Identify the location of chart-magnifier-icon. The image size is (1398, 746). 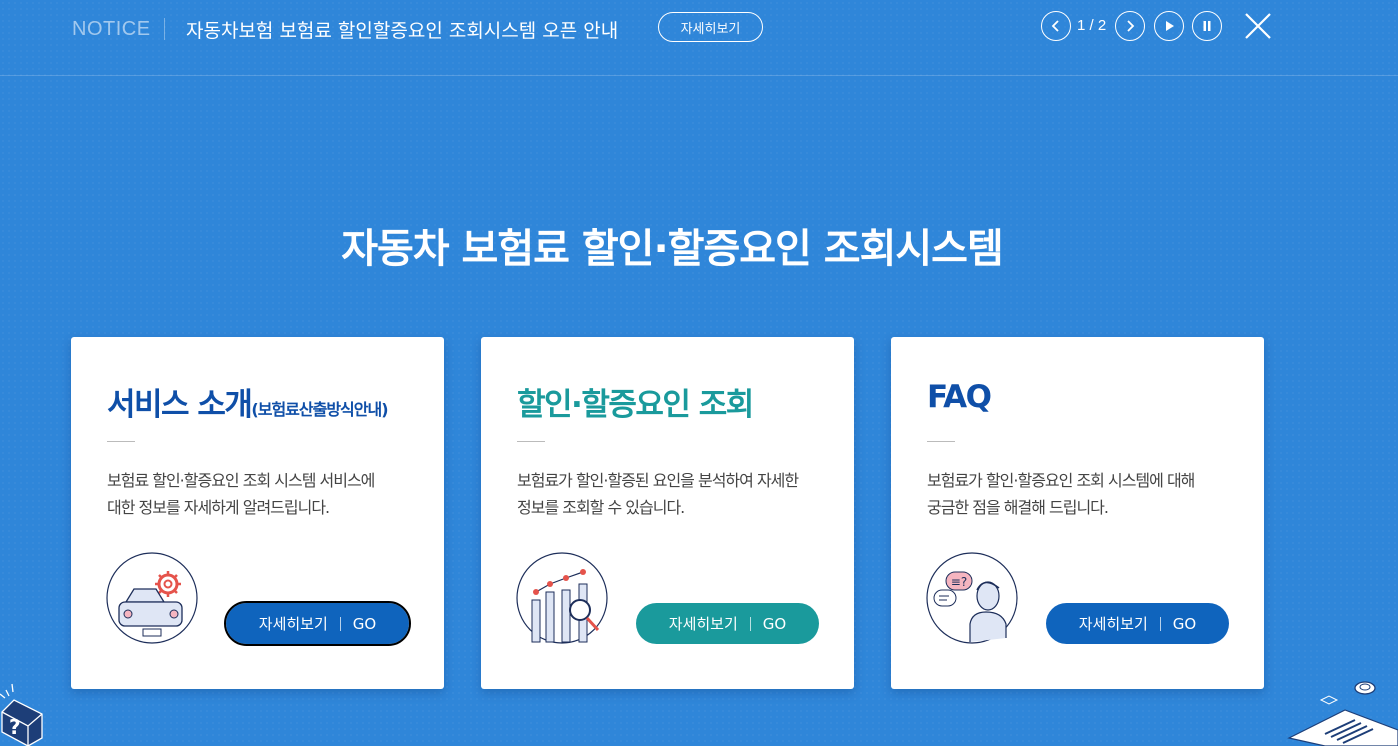
(562, 598).